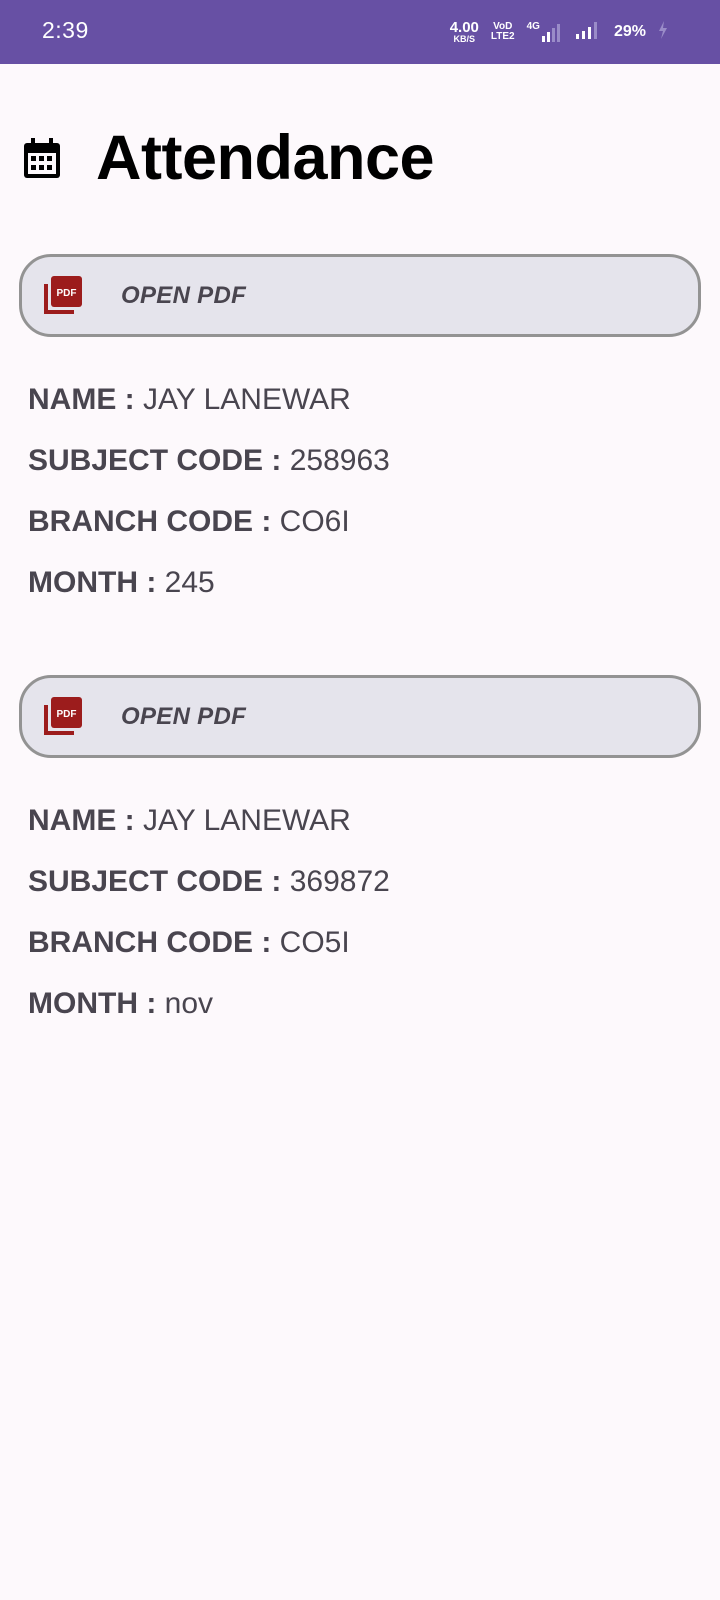 This screenshot has height=1600, width=720. Describe the element at coordinates (502, 36) in the screenshot. I see `volte-bottom: LTE2` at that location.